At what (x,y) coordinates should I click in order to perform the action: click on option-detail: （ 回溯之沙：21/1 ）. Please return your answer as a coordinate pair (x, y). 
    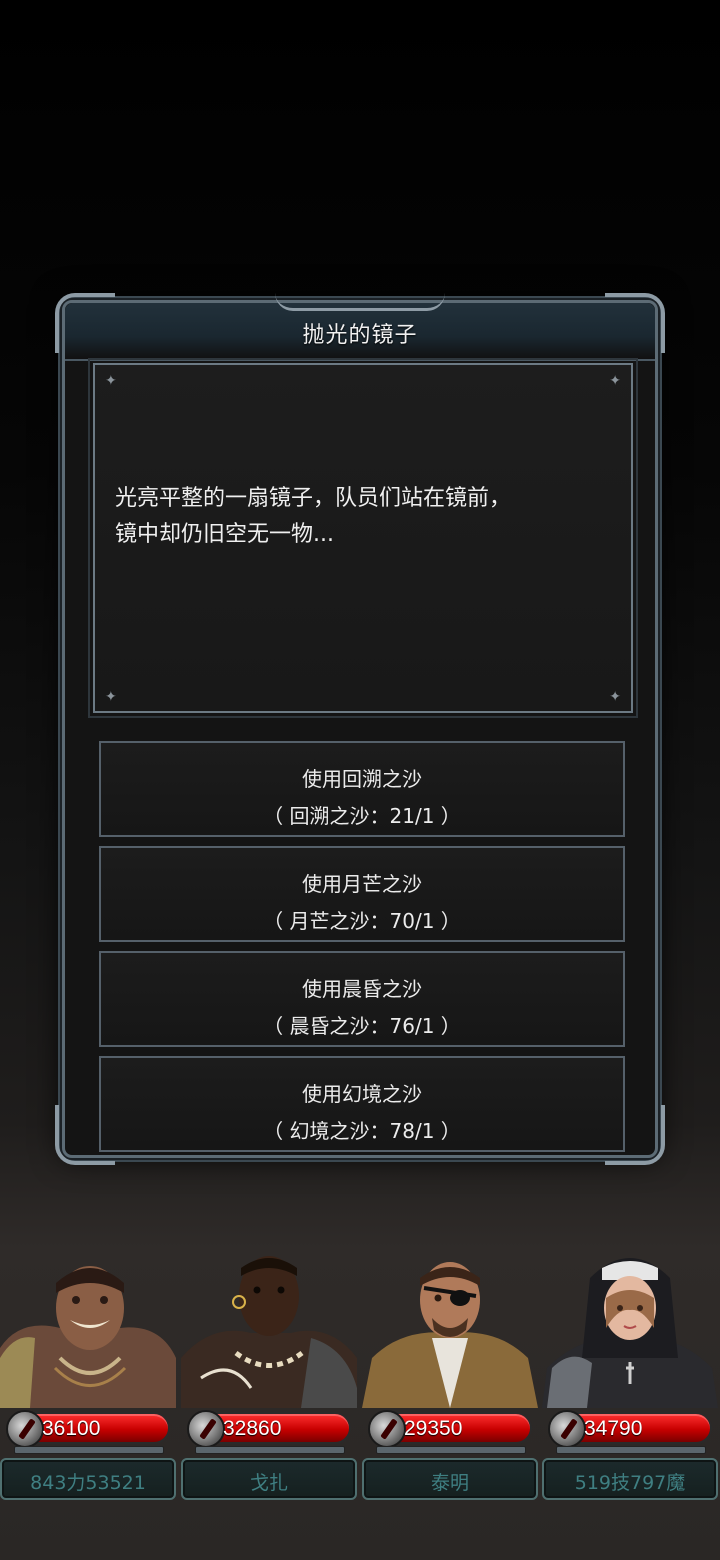
    Looking at the image, I should click on (362, 816).